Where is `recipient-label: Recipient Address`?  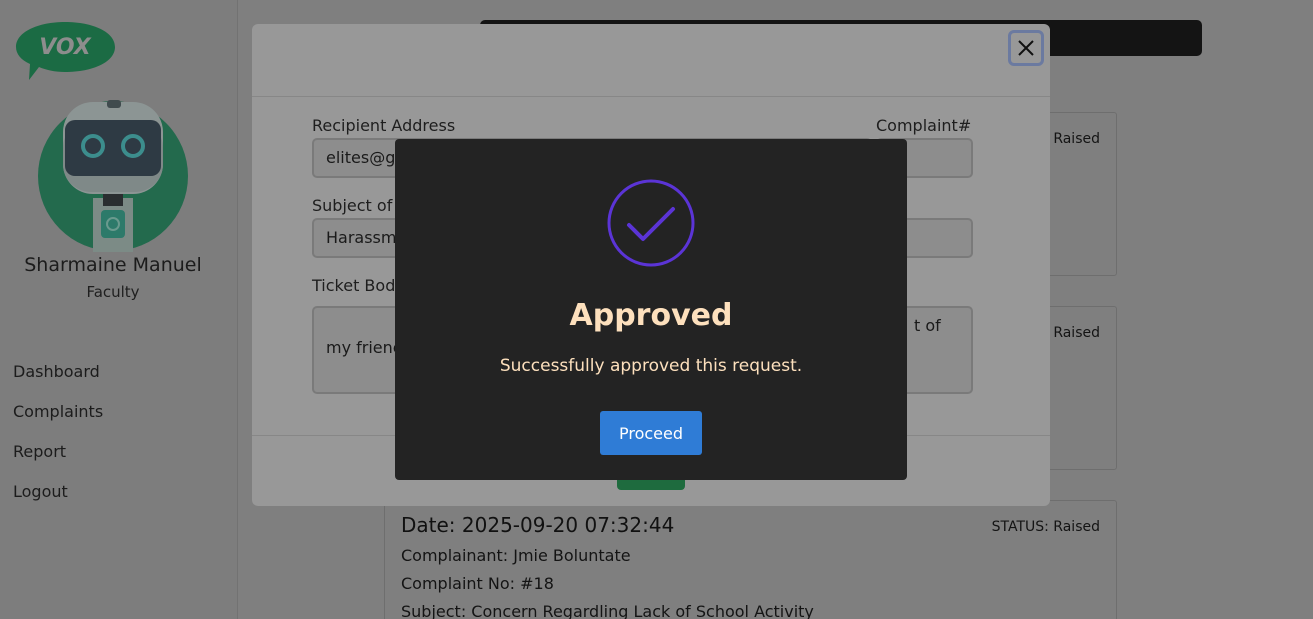
recipient-label: Recipient Address is located at coordinates (384, 125).